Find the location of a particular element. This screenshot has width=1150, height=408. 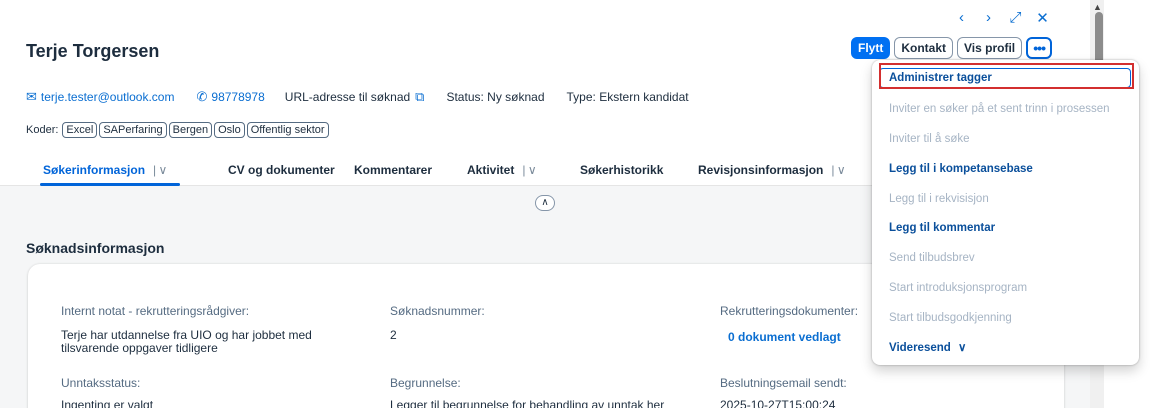

phone-icon: ✆ is located at coordinates (202, 96).